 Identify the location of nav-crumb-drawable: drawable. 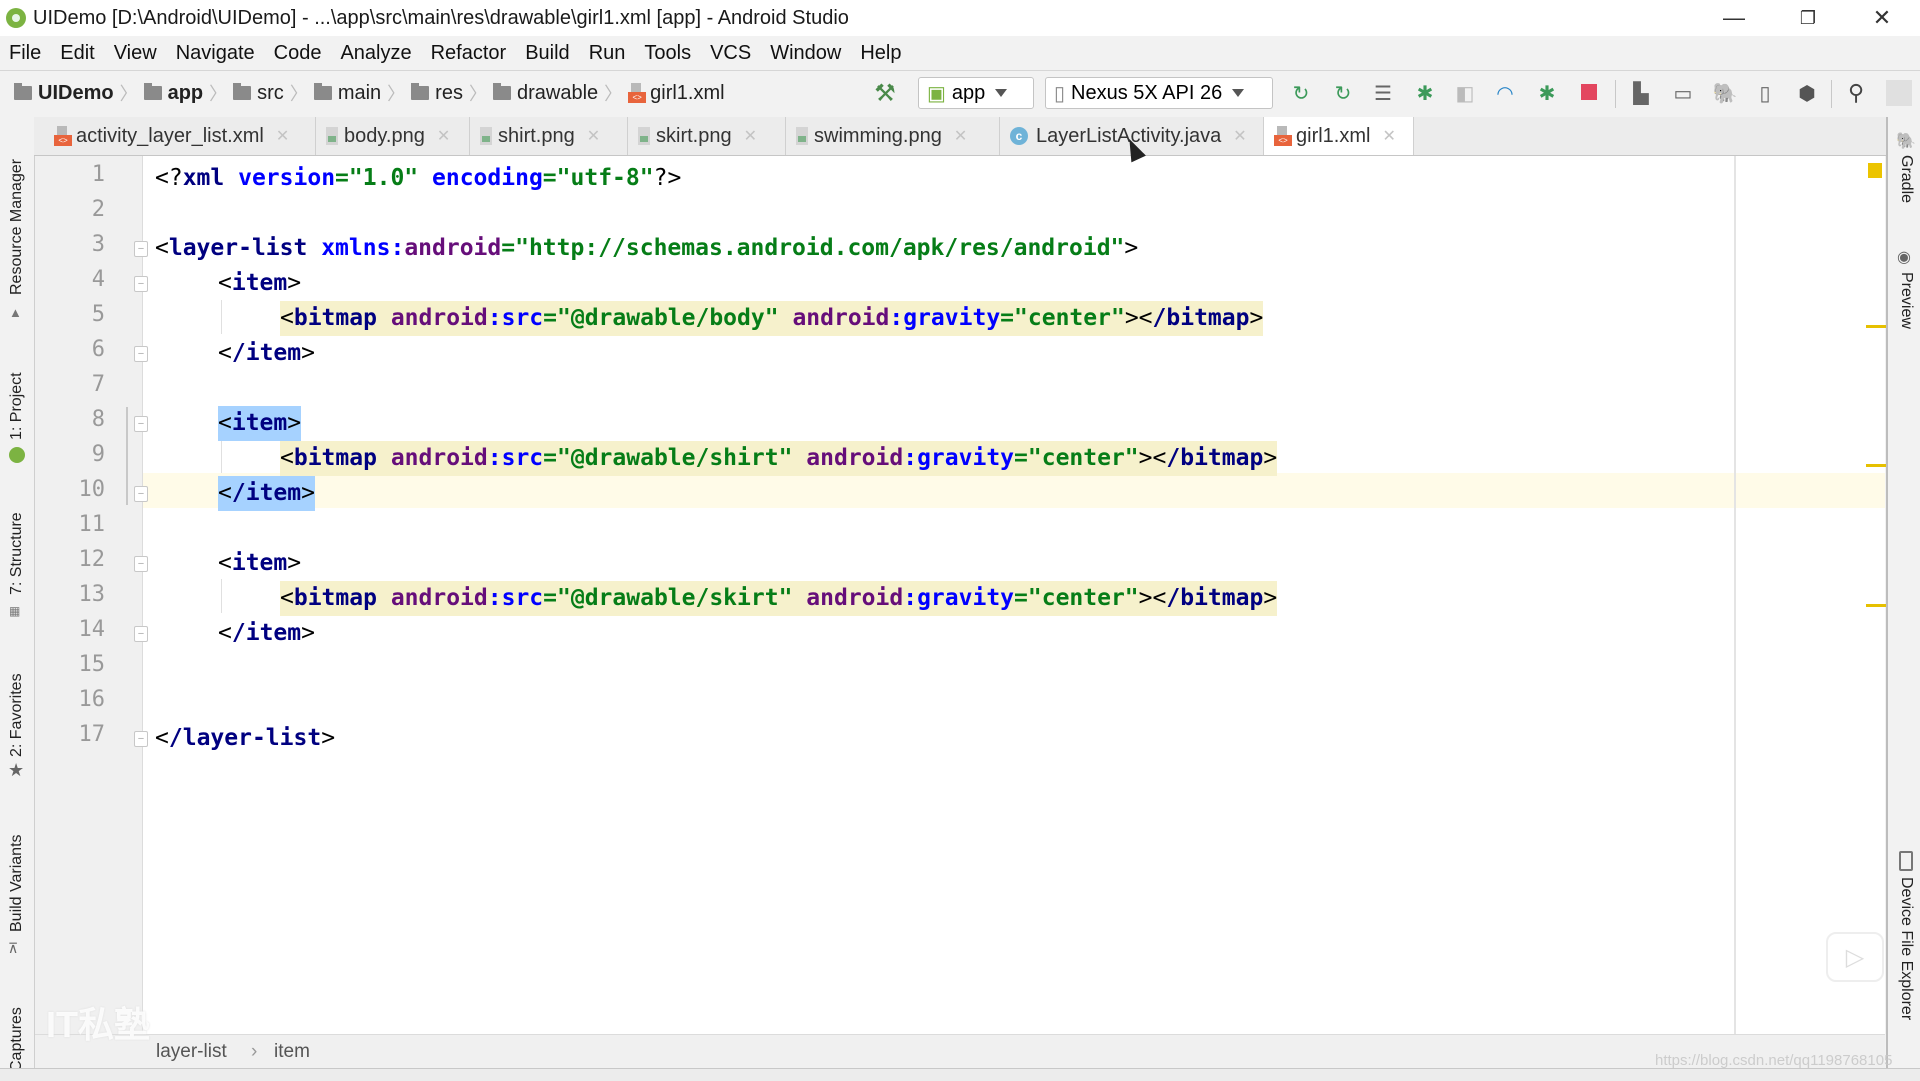
(545, 93).